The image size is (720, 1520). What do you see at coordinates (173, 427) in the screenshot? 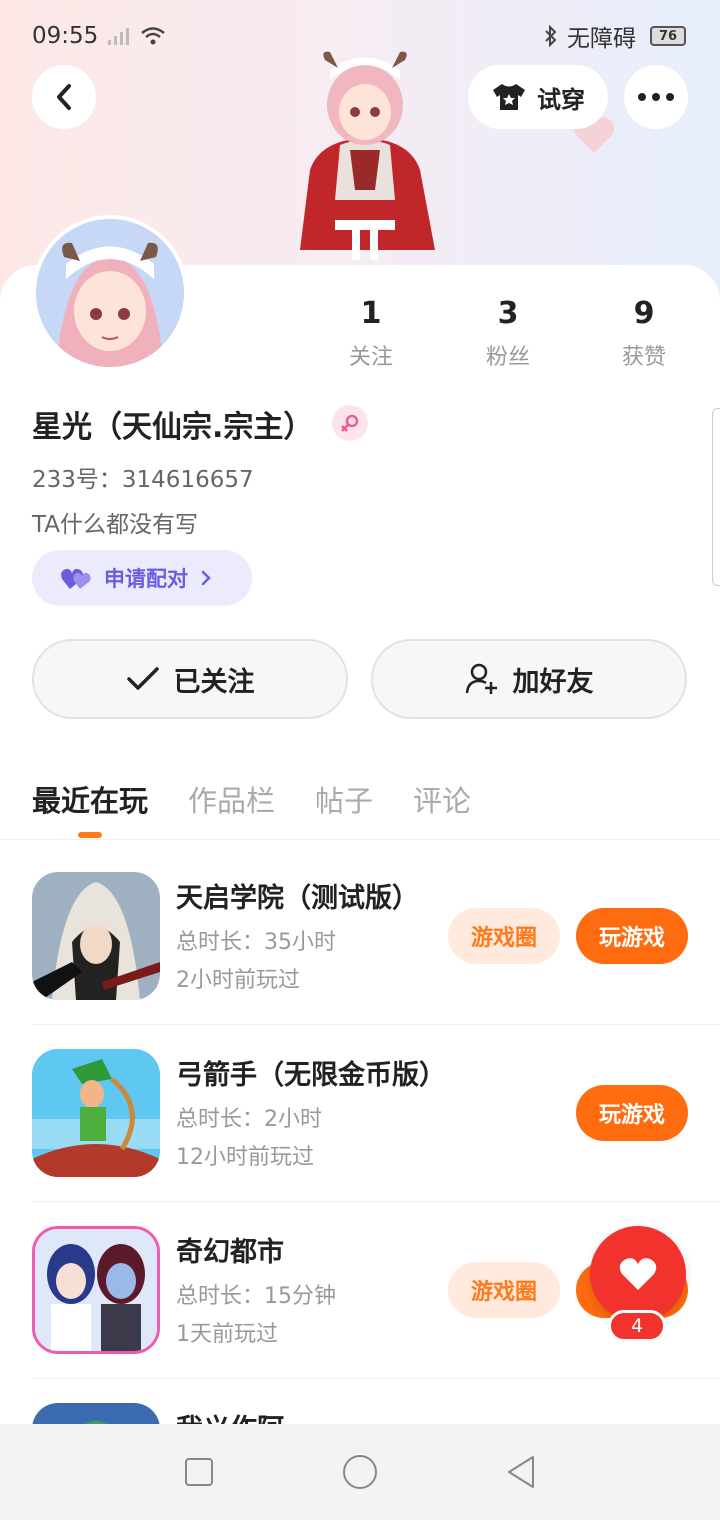
I see `profile-name: 星光（天仙宗.宗主）` at bounding box center [173, 427].